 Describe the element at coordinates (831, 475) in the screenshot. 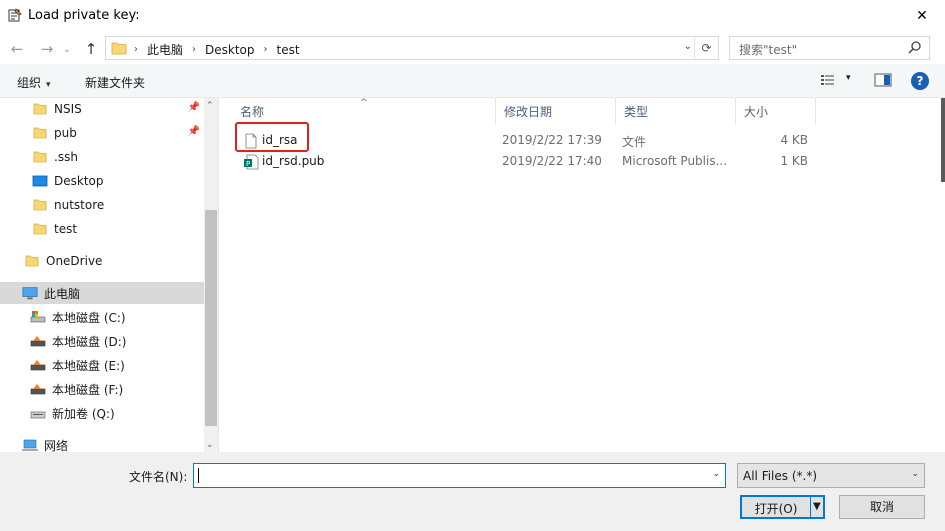

I see `filetype-select: All Files (*.*) ⌄` at that location.